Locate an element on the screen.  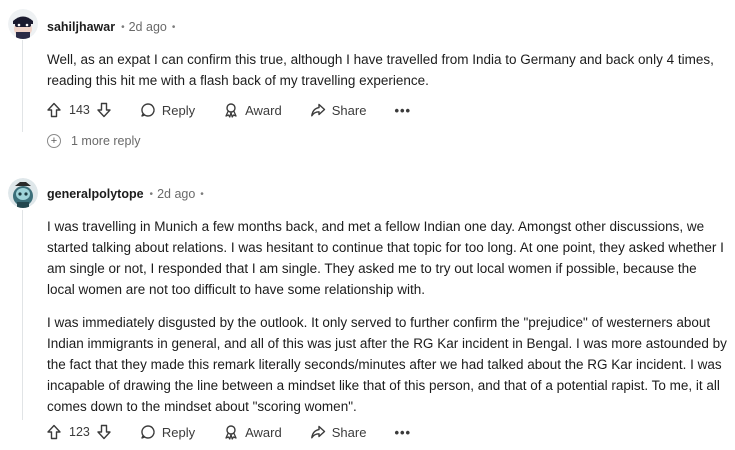
more-replies-link: + 1 more reply is located at coordinates (93, 141).